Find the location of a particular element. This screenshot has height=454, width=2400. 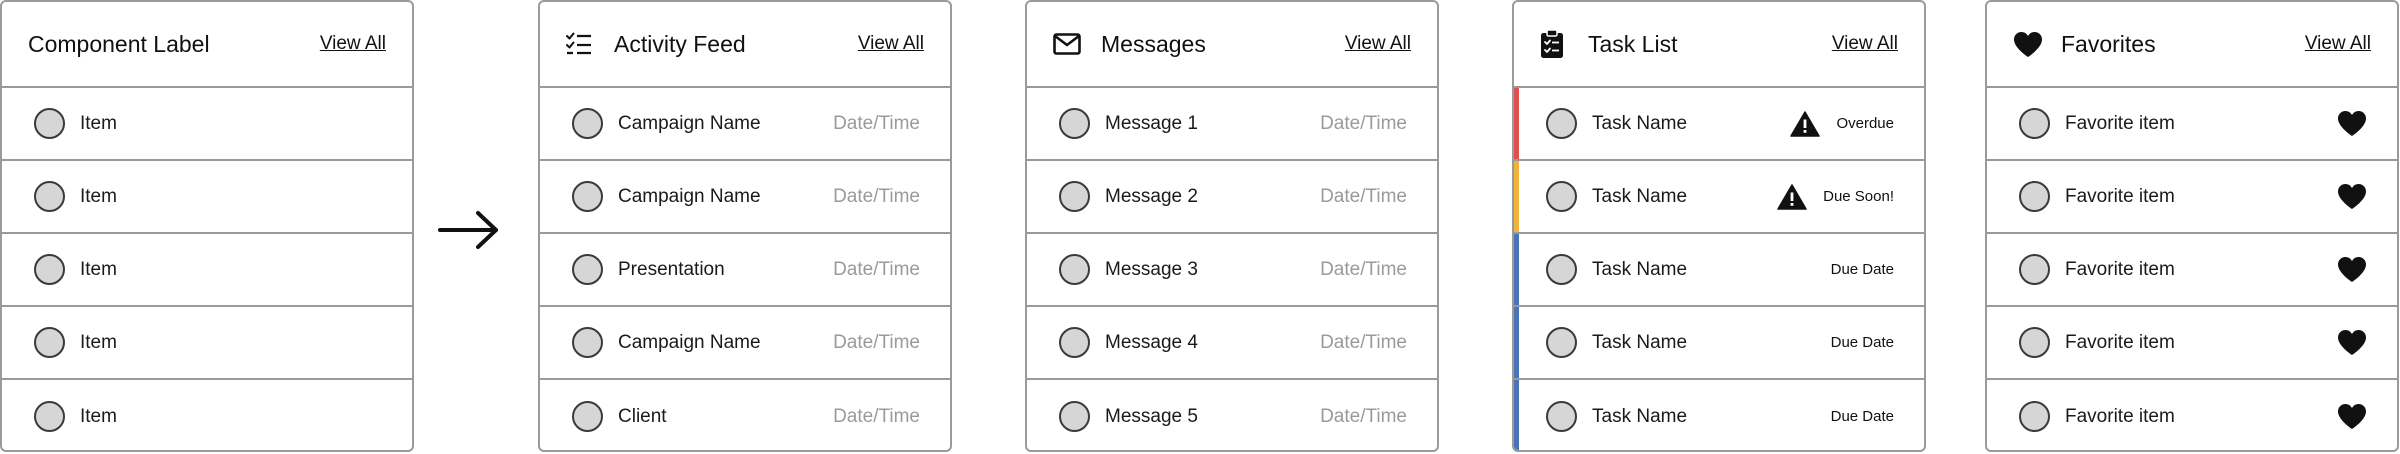

status-text: Due Soon! is located at coordinates (1858, 196).